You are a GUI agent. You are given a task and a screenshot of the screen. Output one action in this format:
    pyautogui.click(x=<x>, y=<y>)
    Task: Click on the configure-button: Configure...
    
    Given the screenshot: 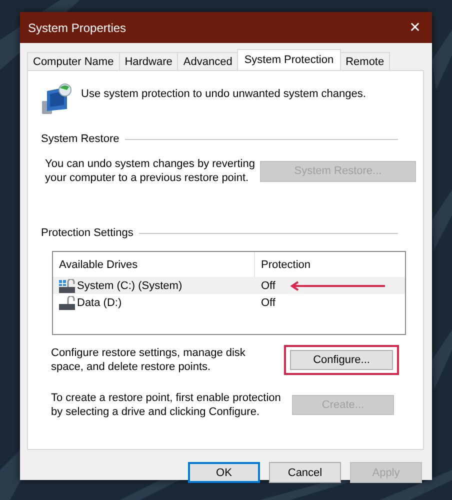 What is the action you would take?
    pyautogui.click(x=341, y=360)
    